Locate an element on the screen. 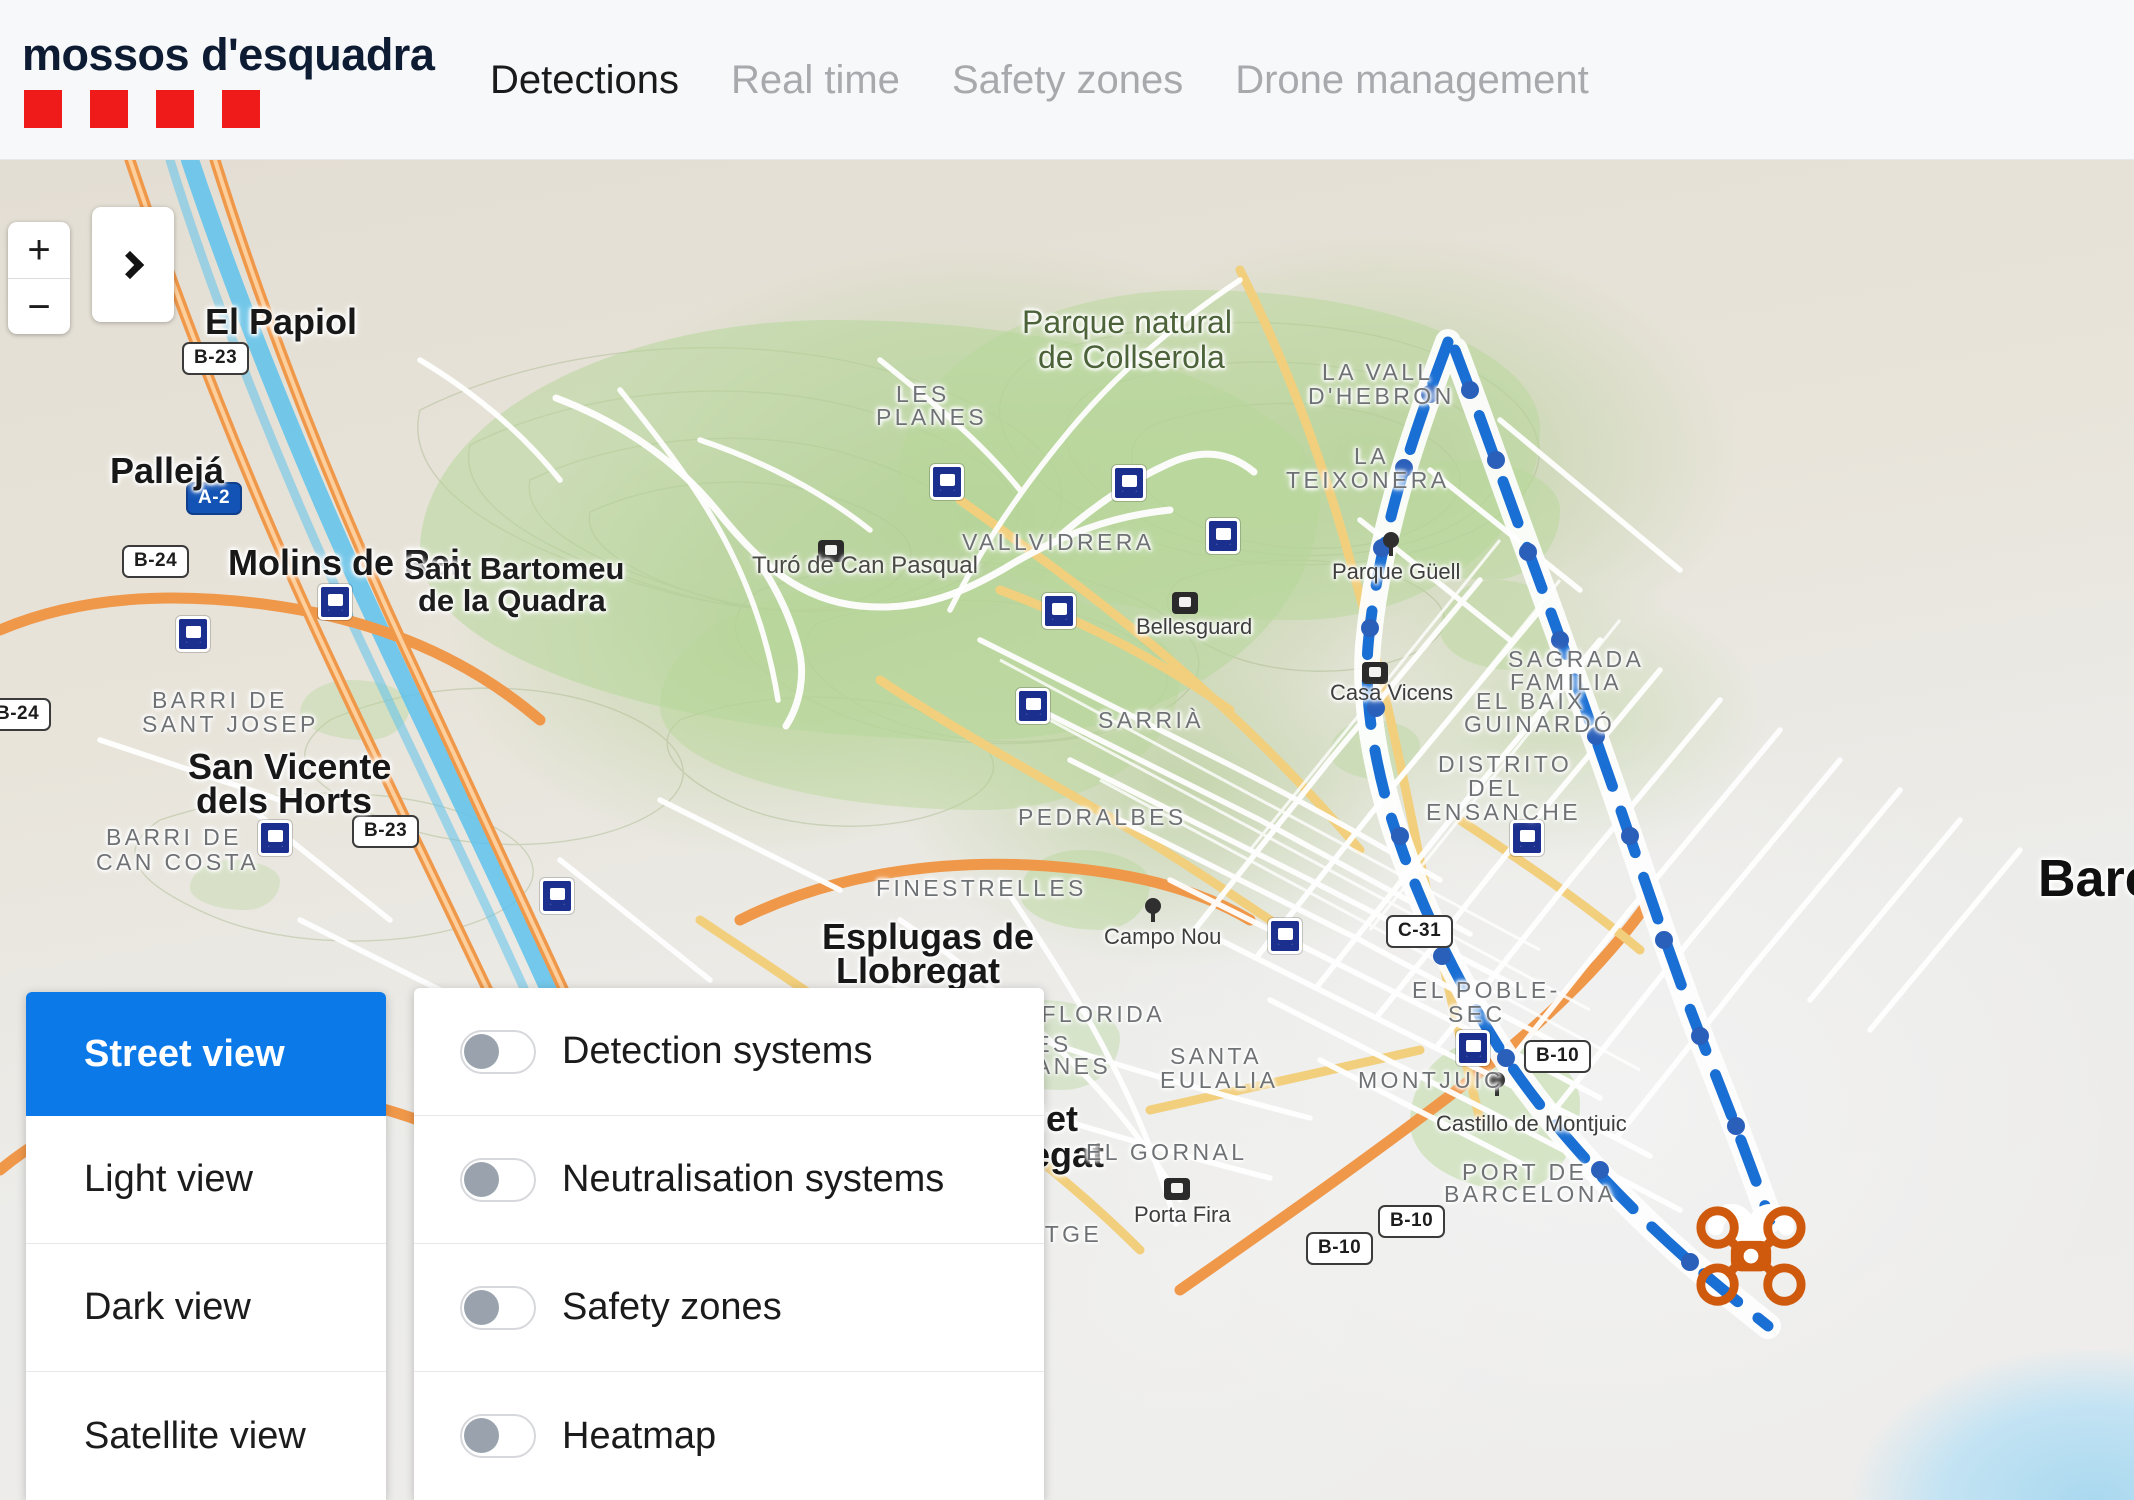 This screenshot has height=1500, width=2134. layer-toggle-safety-zones: Safety zones is located at coordinates (729, 1308).